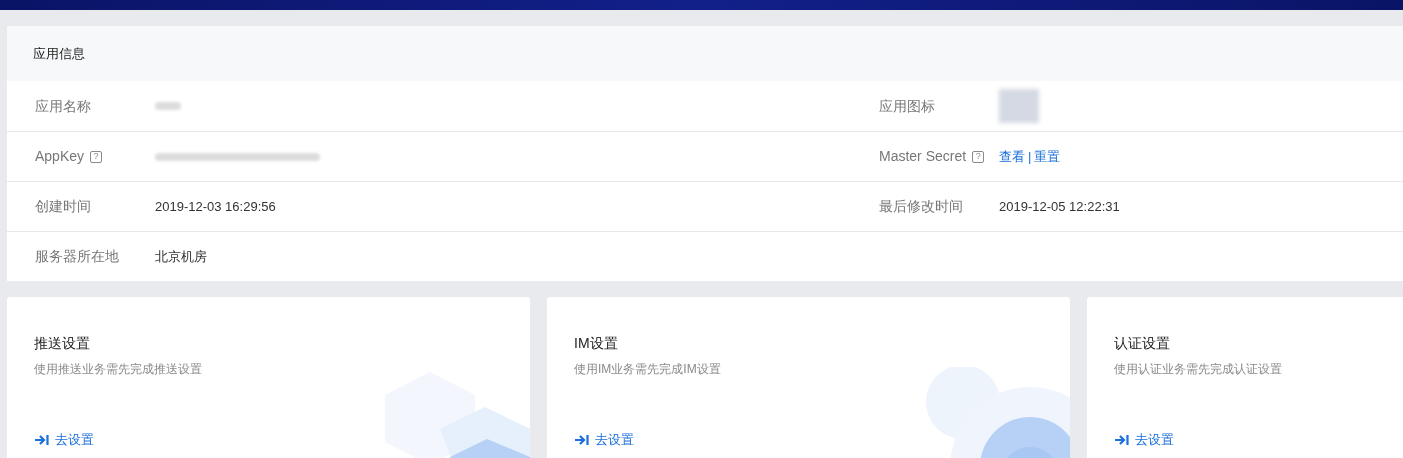 This screenshot has width=1403, height=458. I want to click on field-value: 2019-12-03 16:29:56, so click(215, 206).